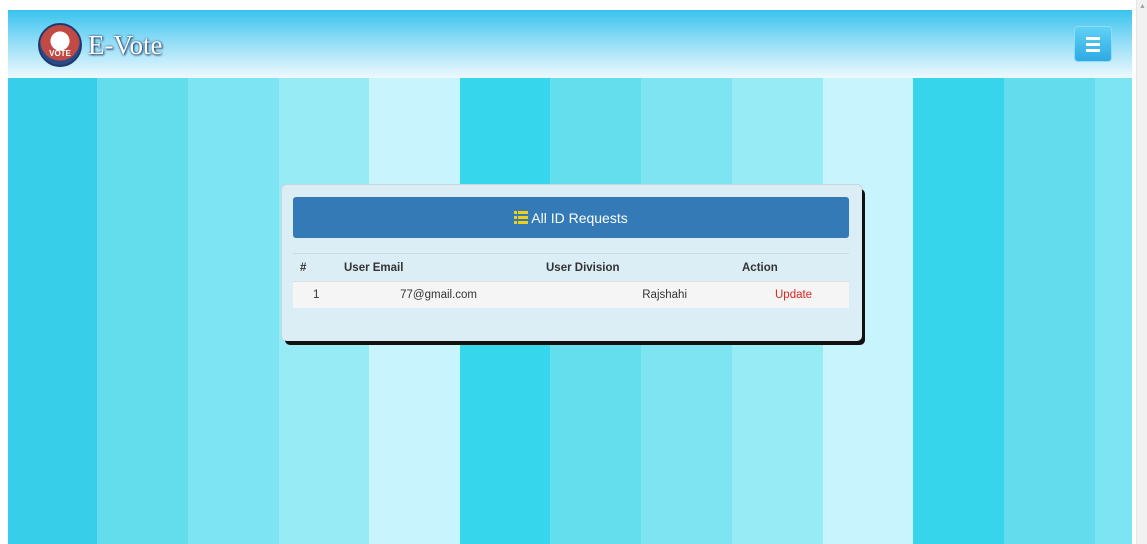 This screenshot has width=1147, height=544. I want to click on panel-title: All ID Requests, so click(579, 217).